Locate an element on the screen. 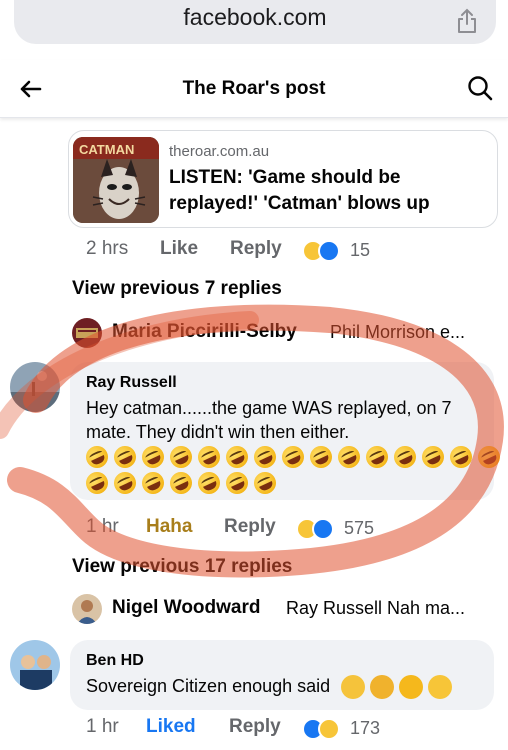 The image size is (508, 750). address-bar: facebook.com is located at coordinates (255, 22).